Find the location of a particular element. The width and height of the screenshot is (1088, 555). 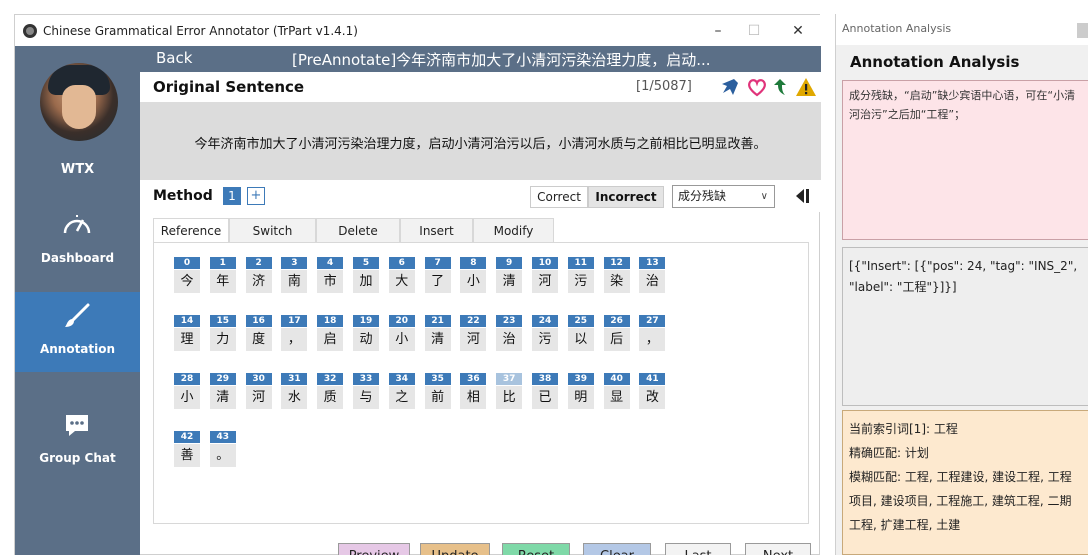

char-index: 27 is located at coordinates (652, 321).